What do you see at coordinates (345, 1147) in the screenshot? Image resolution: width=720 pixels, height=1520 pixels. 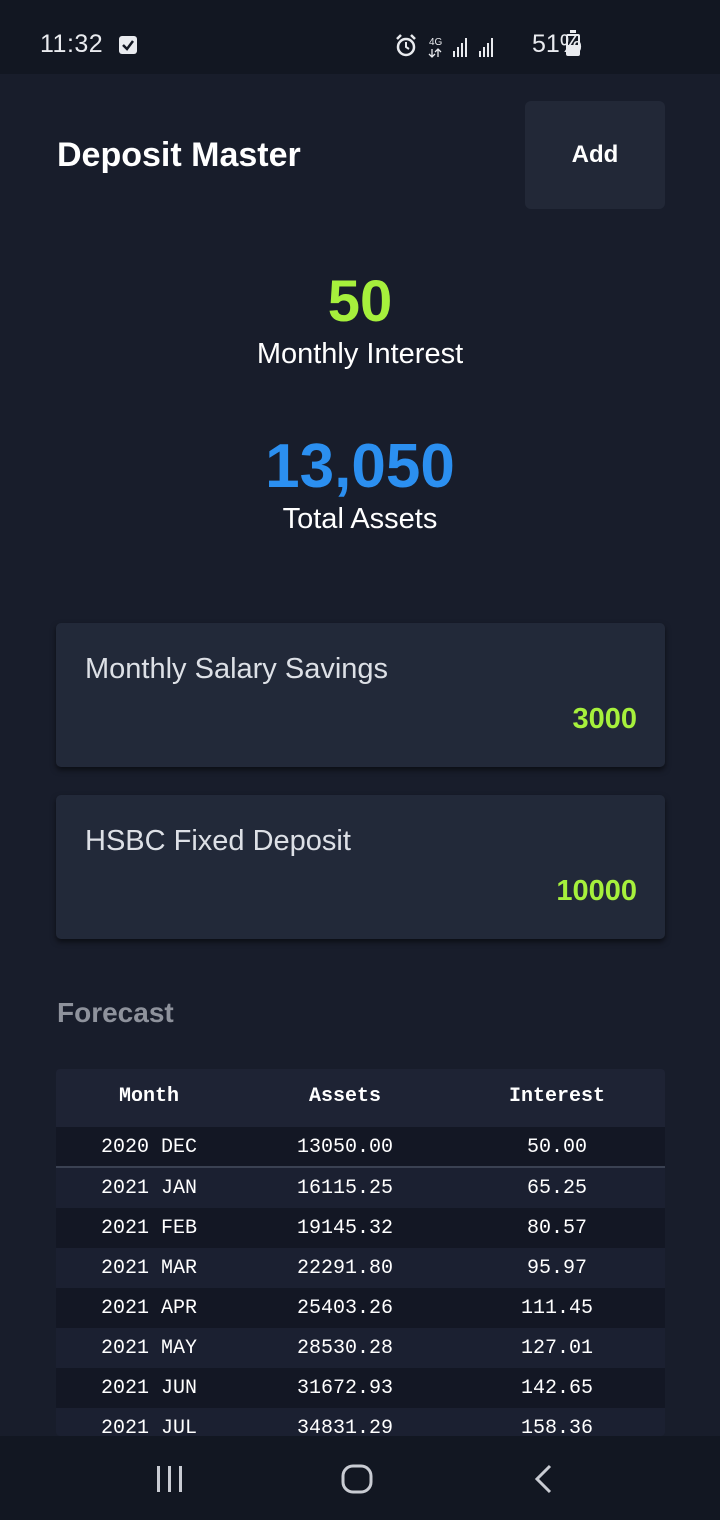 I see `cell-assets: 13050.00` at bounding box center [345, 1147].